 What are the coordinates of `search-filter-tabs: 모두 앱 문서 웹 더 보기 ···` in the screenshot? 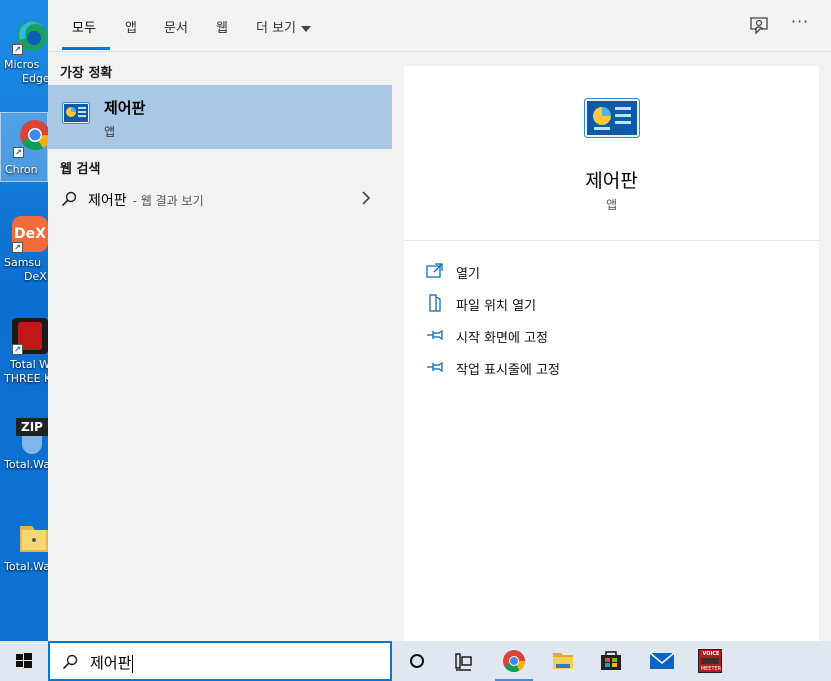 It's located at (439, 26).